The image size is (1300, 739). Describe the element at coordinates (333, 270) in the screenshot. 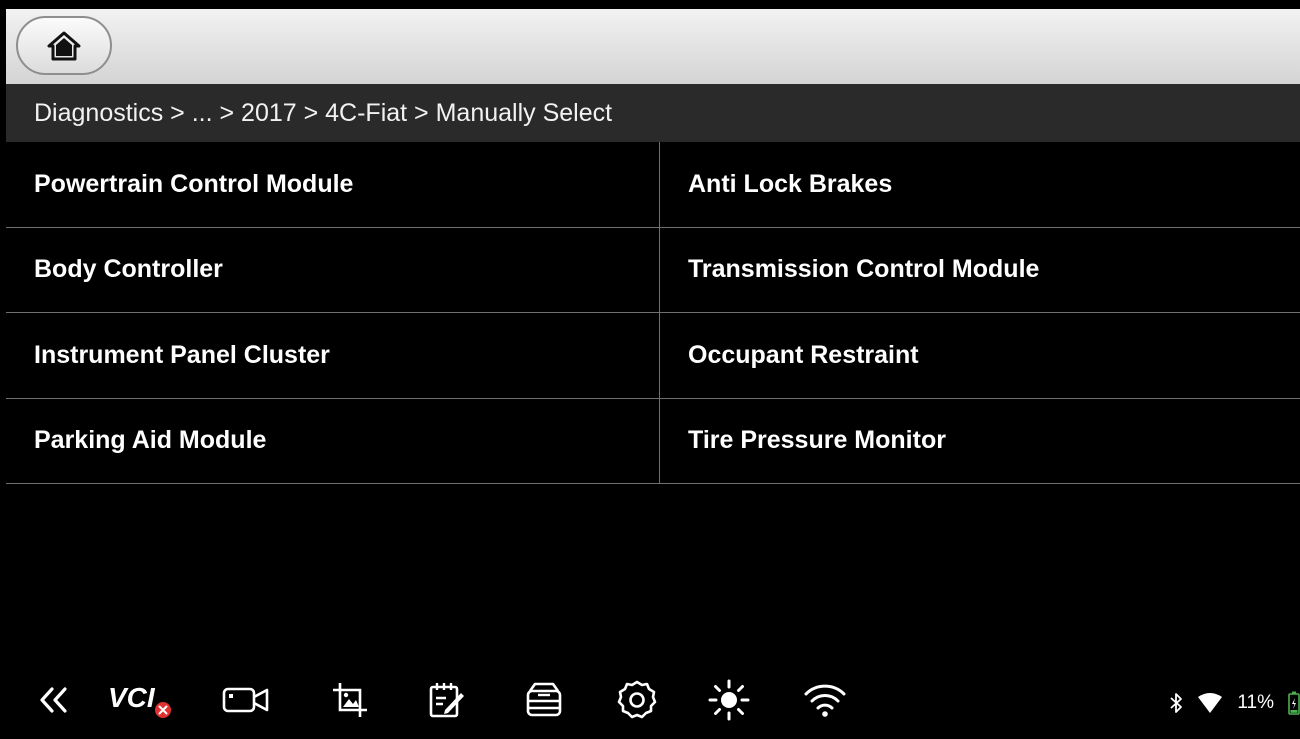

I see `module-body-controller: Body Controller` at that location.